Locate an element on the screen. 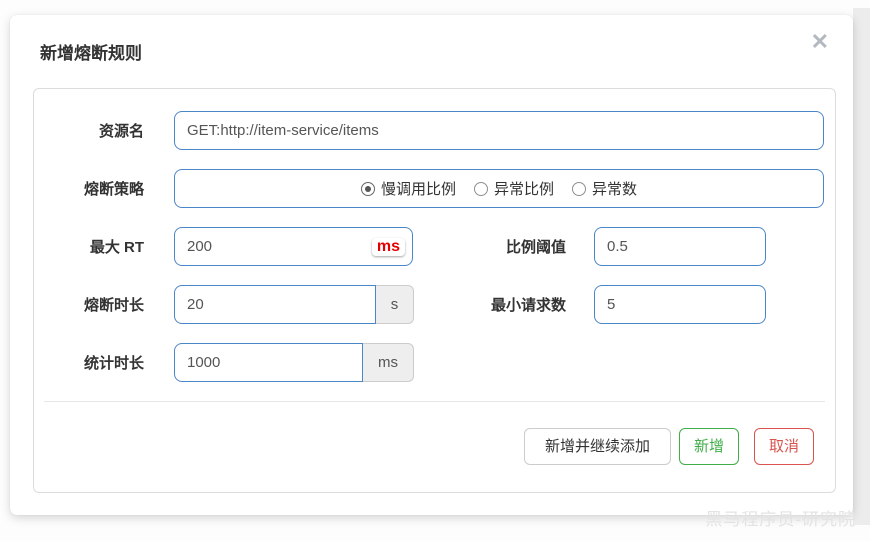 This screenshot has width=870, height=541. radio-label: 异常比例 is located at coordinates (523, 189).